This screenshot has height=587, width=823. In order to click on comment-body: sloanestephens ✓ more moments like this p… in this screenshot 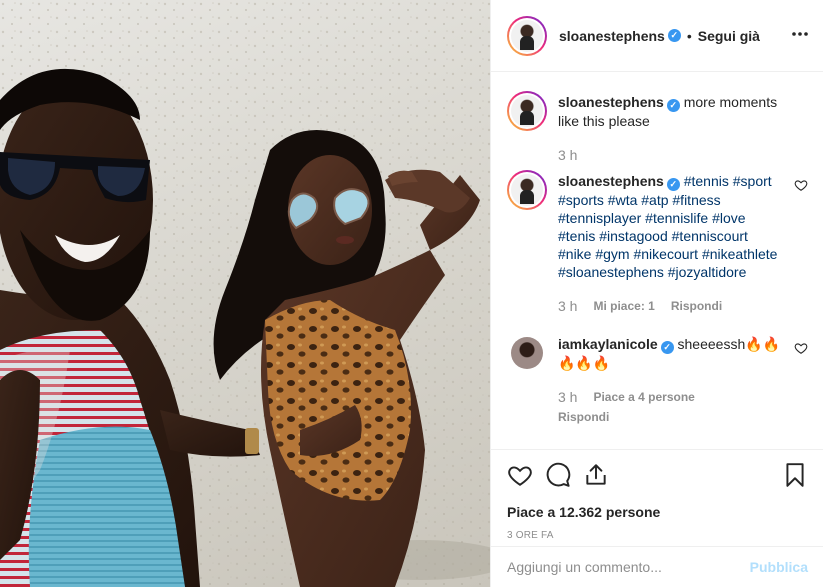, I will do `click(683, 127)`.